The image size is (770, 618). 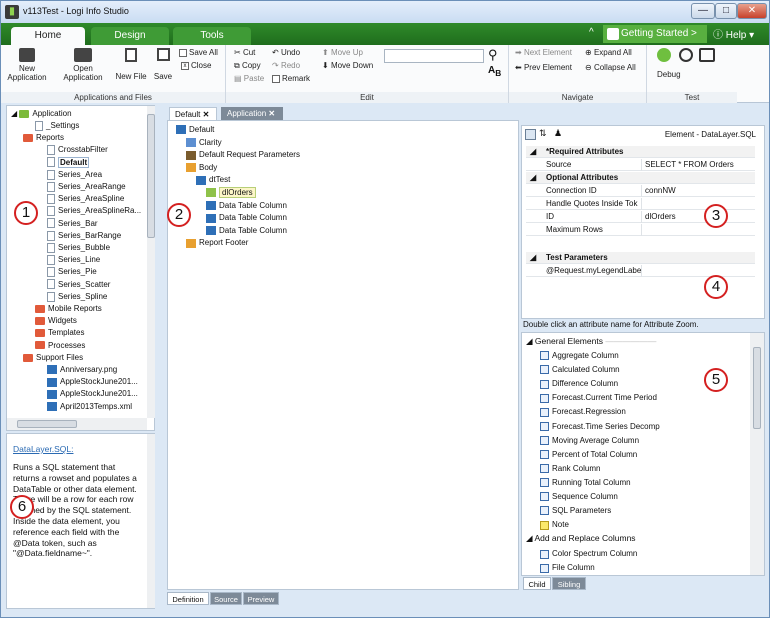 I want to click on test-param-value, so click(x=698, y=271).